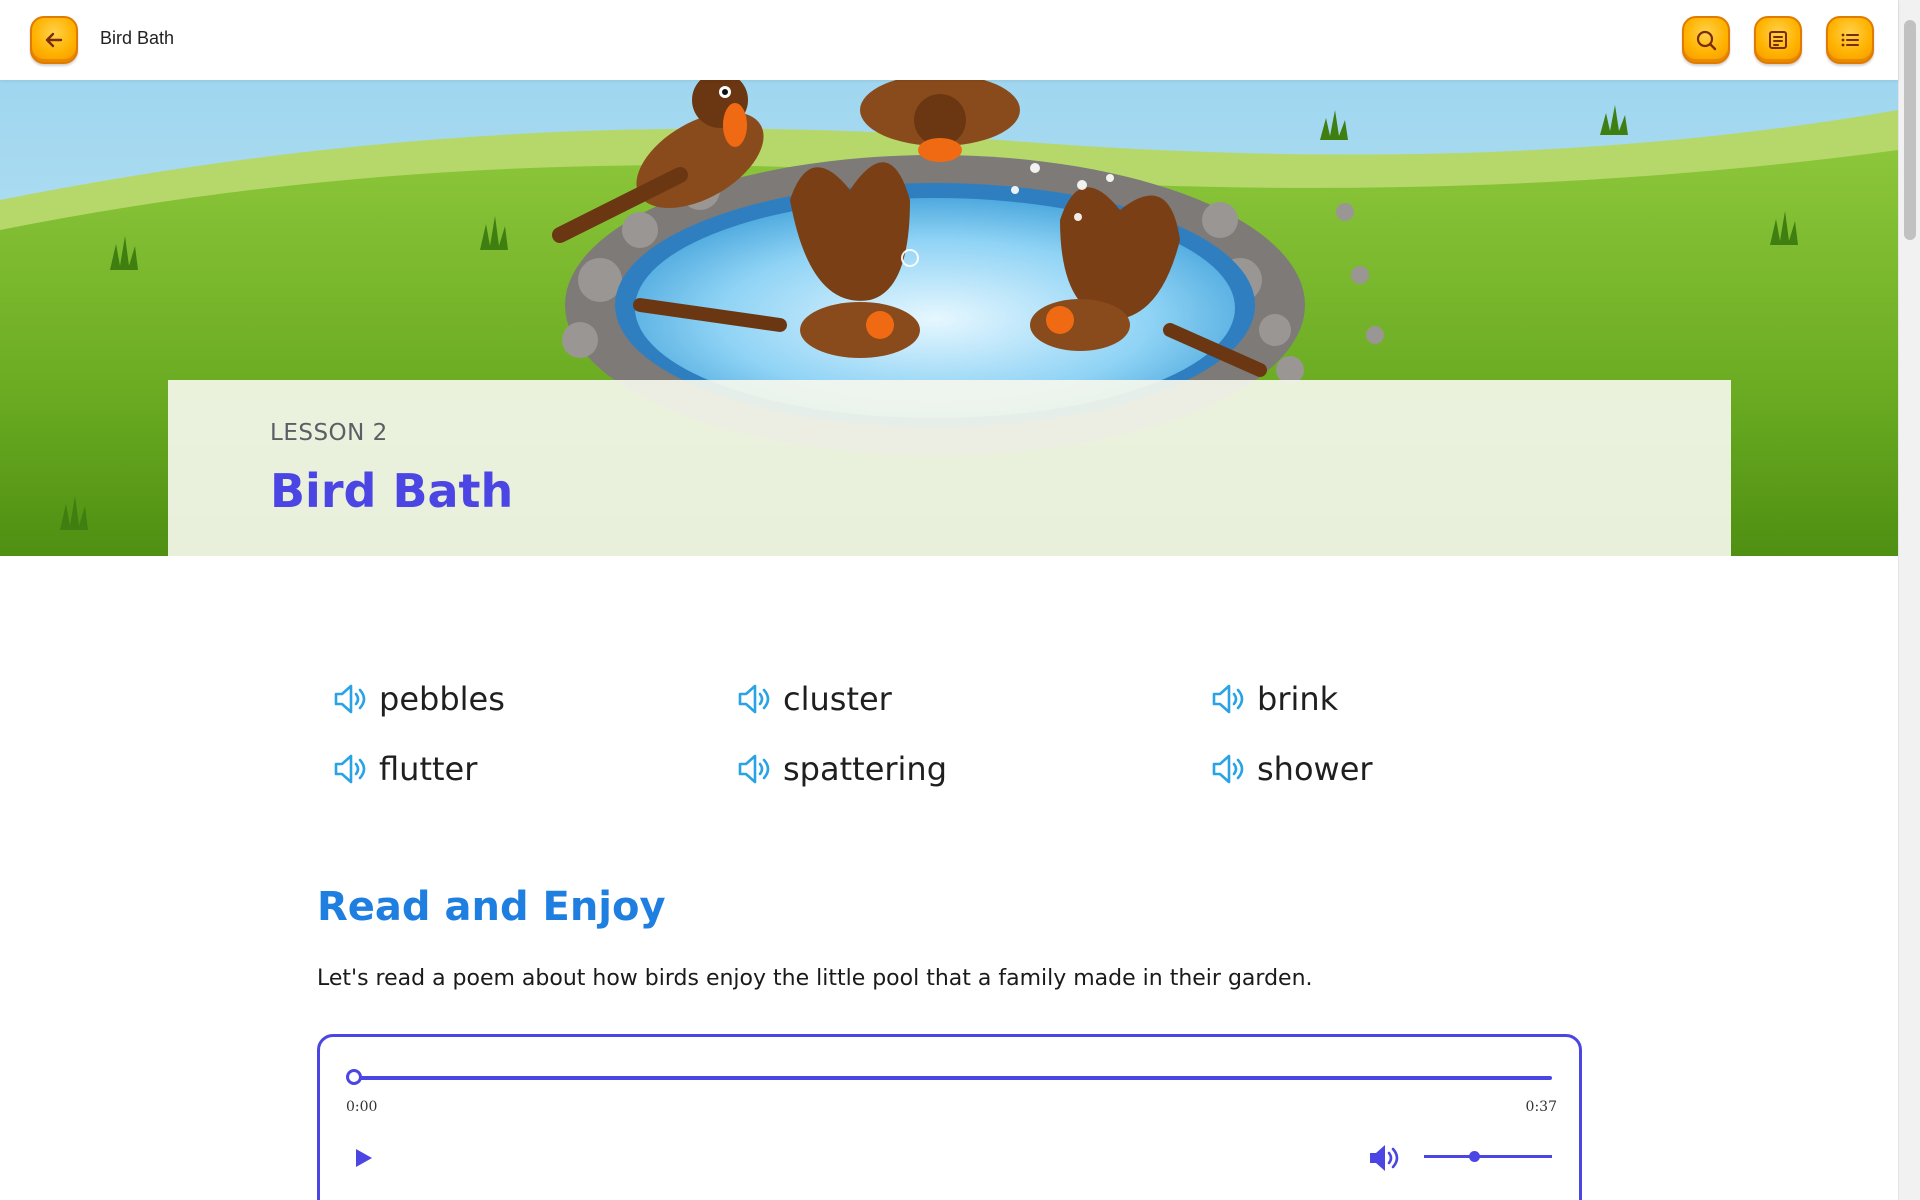  I want to click on top-bar: Bird Bath, so click(949, 40).